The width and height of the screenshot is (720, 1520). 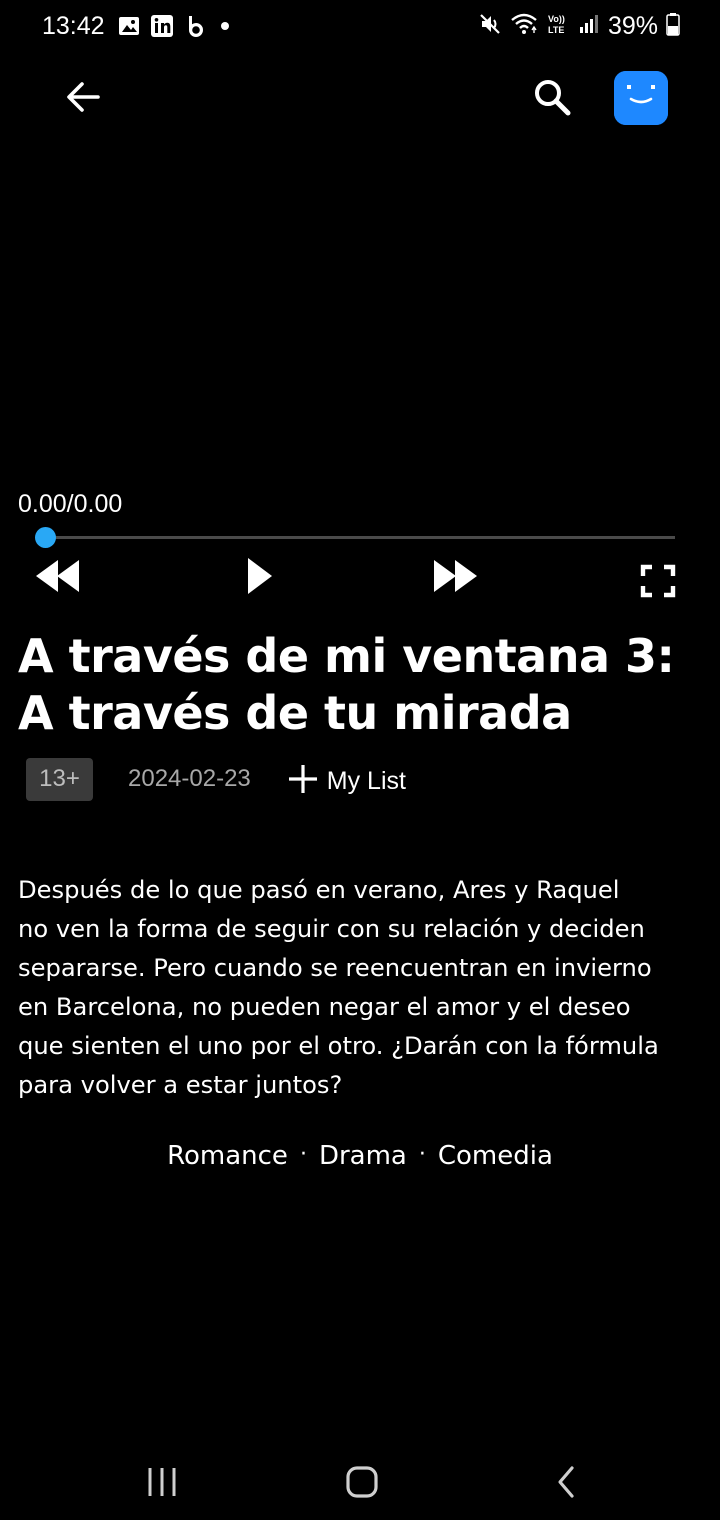 I want to click on add-to-my-list-button: My List, so click(x=346, y=779).